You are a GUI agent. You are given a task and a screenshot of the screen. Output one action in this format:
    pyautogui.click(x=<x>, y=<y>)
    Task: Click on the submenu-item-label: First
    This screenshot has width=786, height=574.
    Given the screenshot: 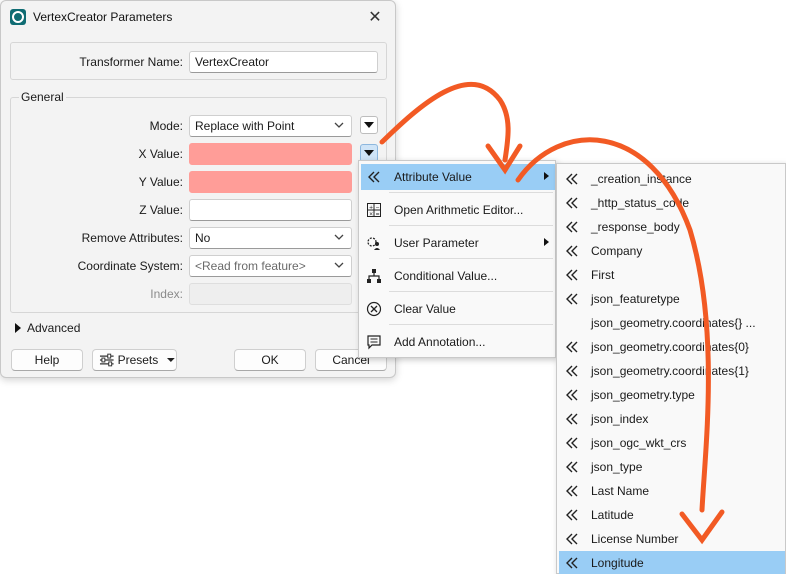 What is the action you would take?
    pyautogui.click(x=603, y=275)
    